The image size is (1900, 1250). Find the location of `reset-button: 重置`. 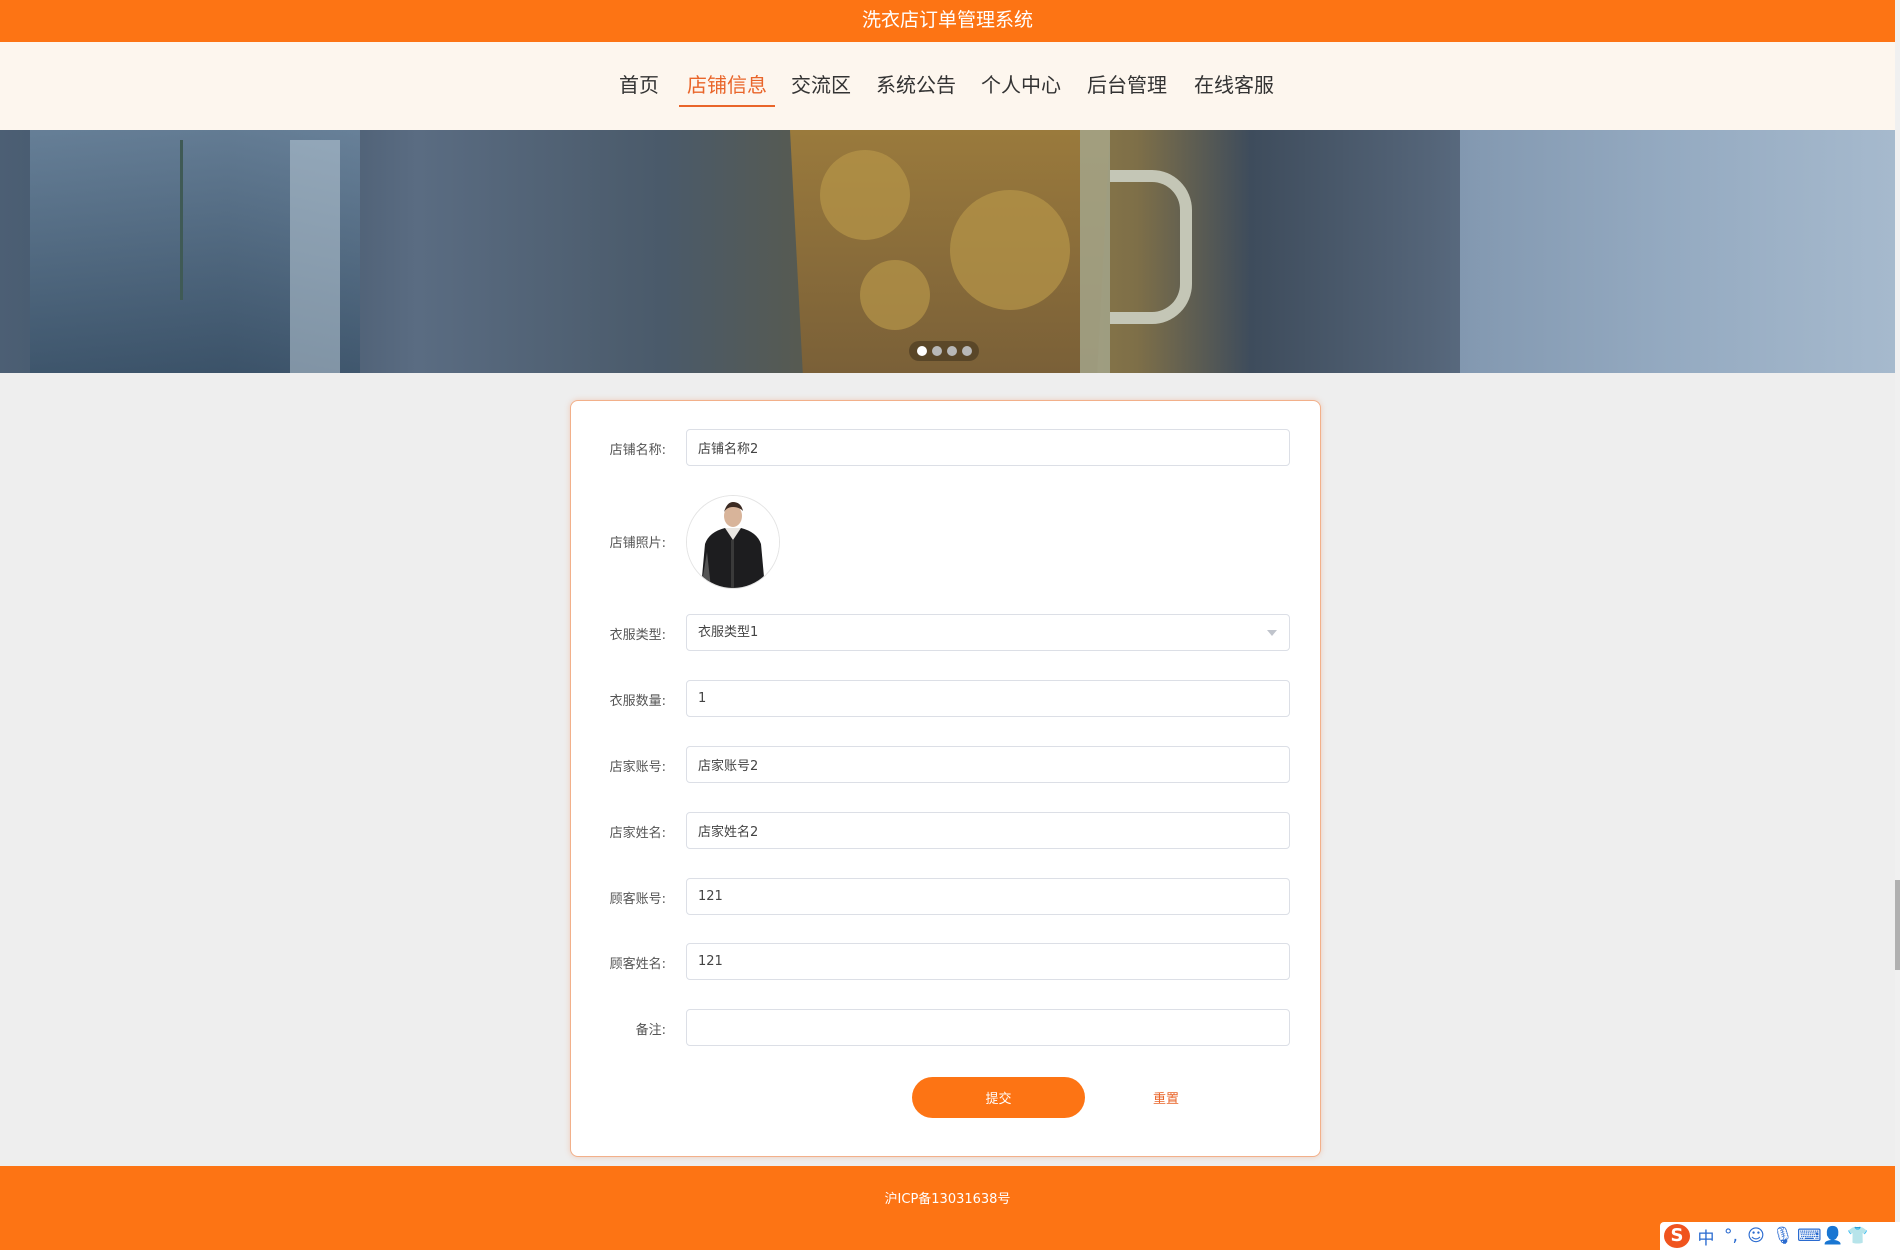

reset-button: 重置 is located at coordinates (1166, 1097).